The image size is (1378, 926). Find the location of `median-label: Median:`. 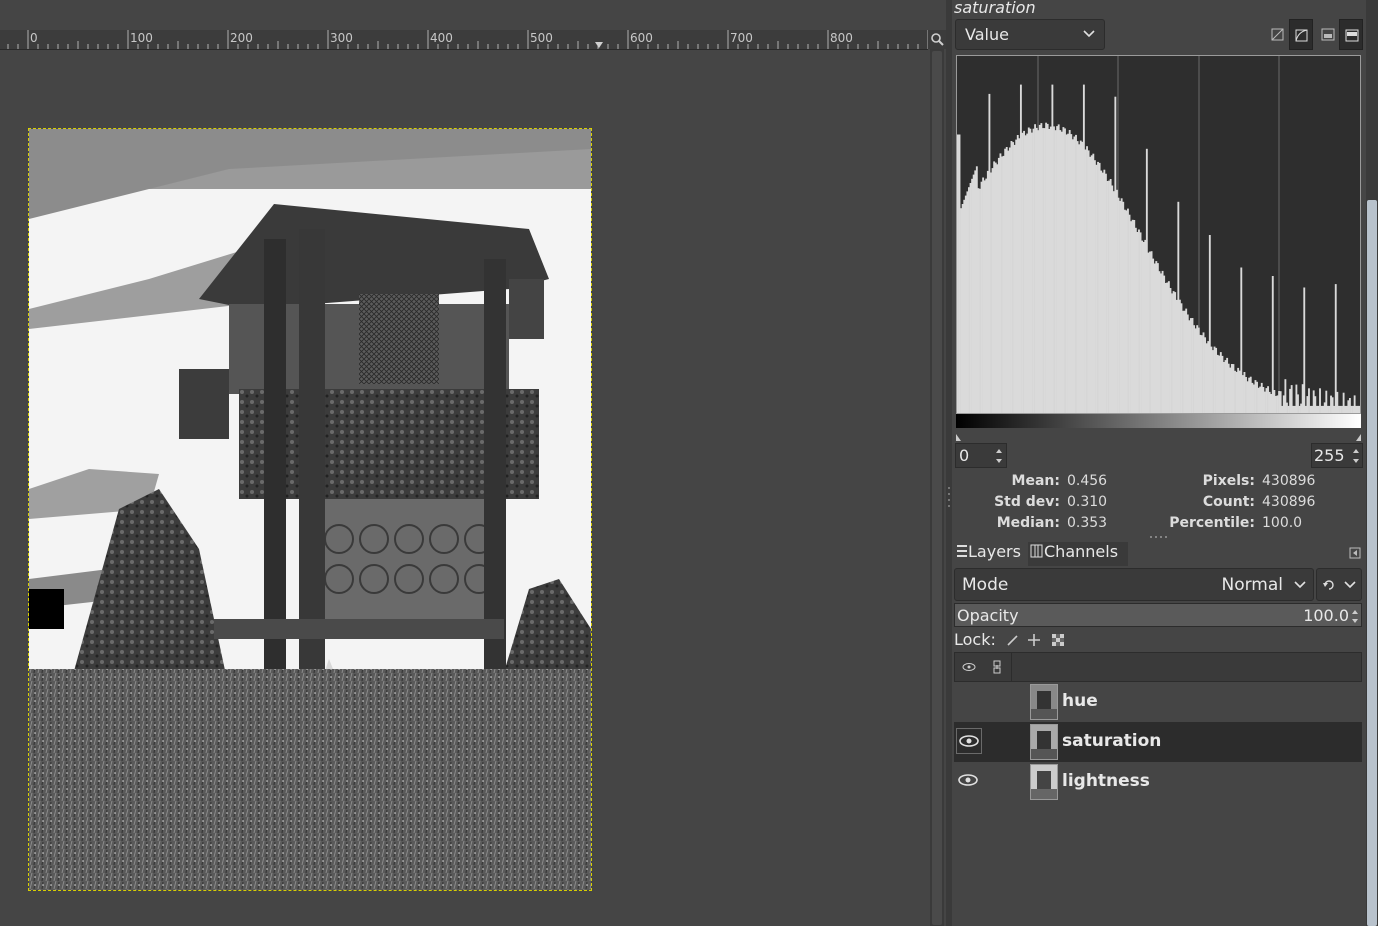

median-label: Median: is located at coordinates (1028, 523).